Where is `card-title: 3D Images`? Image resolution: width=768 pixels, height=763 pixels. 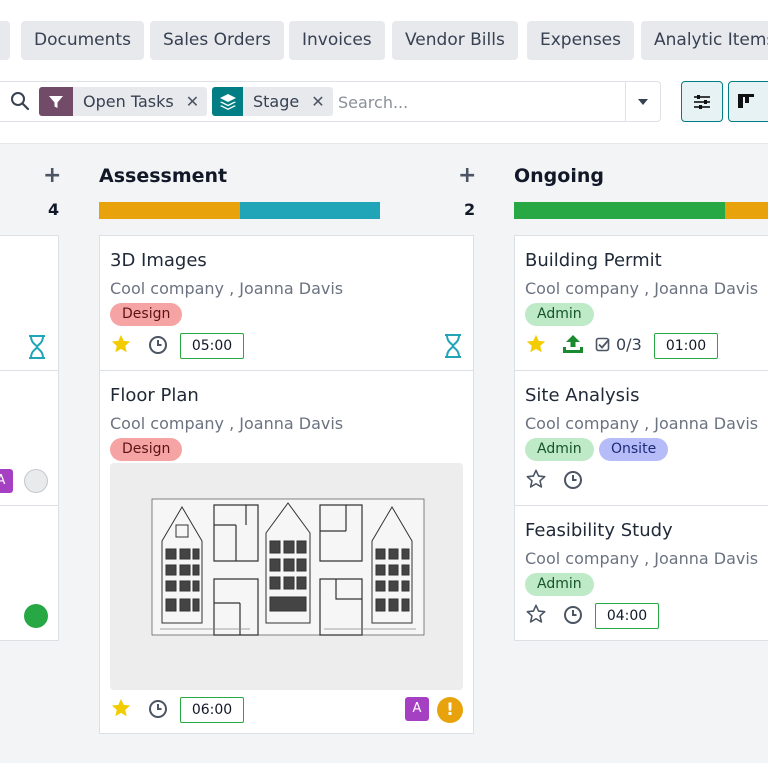
card-title: 3D Images is located at coordinates (158, 260).